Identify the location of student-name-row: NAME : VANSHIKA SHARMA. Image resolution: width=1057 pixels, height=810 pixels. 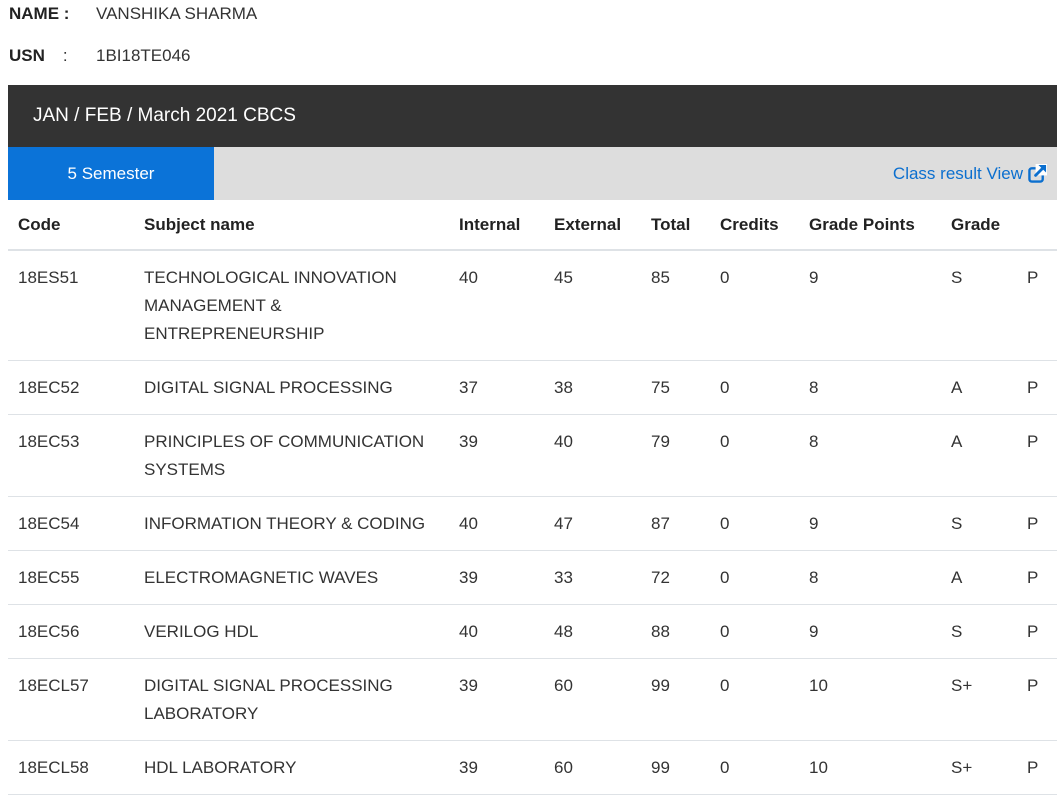
(133, 14).